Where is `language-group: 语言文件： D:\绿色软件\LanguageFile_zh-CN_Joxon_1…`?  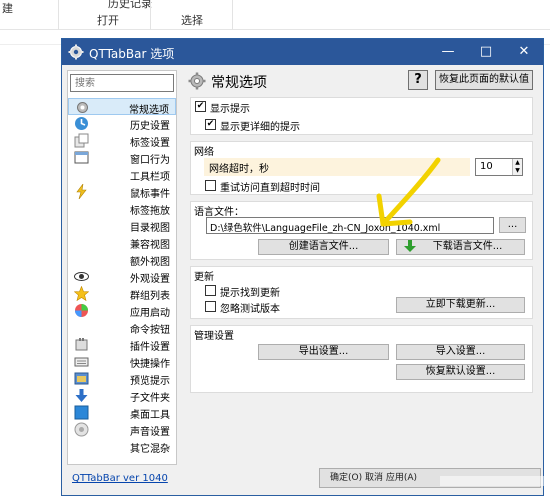 language-group: 语言文件： D:\绿色软件\LanguageFile_zh-CN_Joxon_1… is located at coordinates (361, 230).